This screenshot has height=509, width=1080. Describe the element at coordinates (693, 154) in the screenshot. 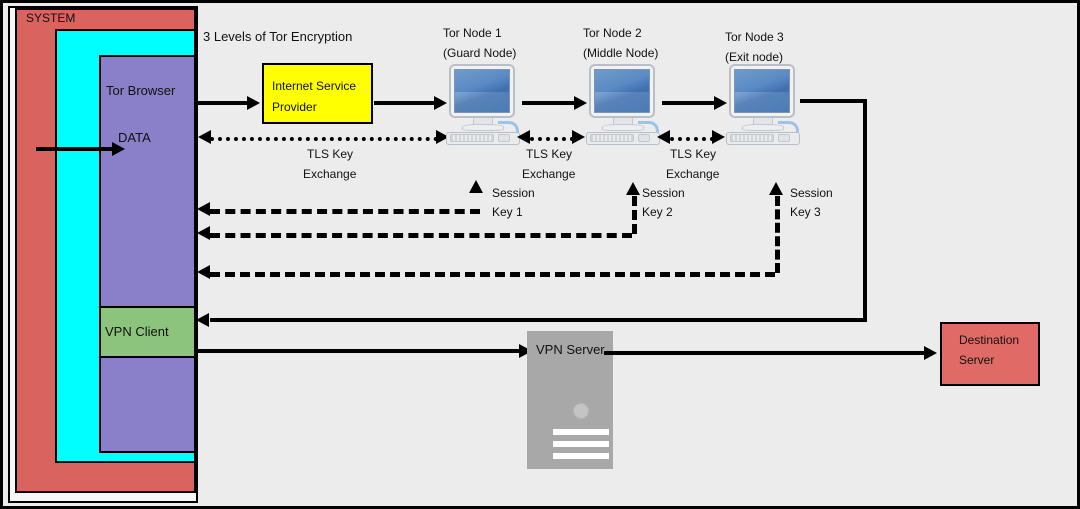

I see `tls-exchange-3-line1: TLS Key` at that location.